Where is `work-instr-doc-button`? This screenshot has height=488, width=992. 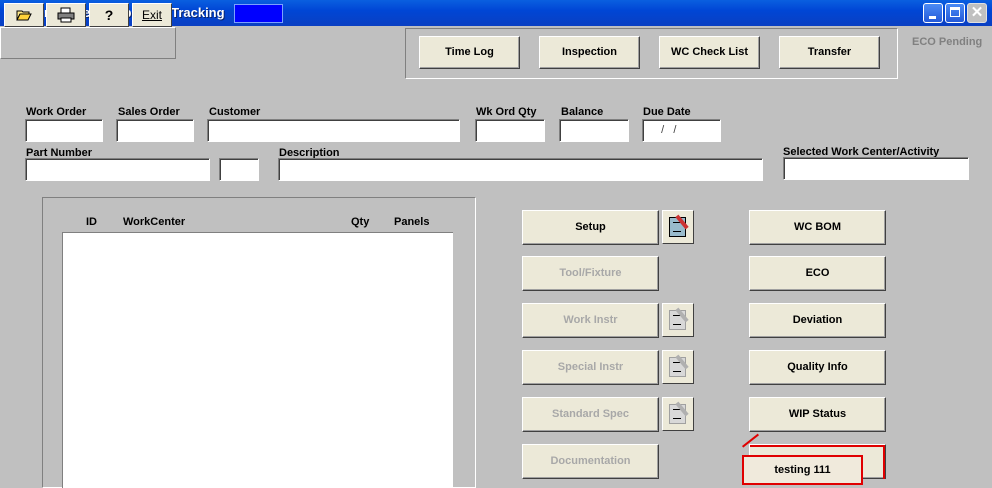 work-instr-doc-button is located at coordinates (678, 320).